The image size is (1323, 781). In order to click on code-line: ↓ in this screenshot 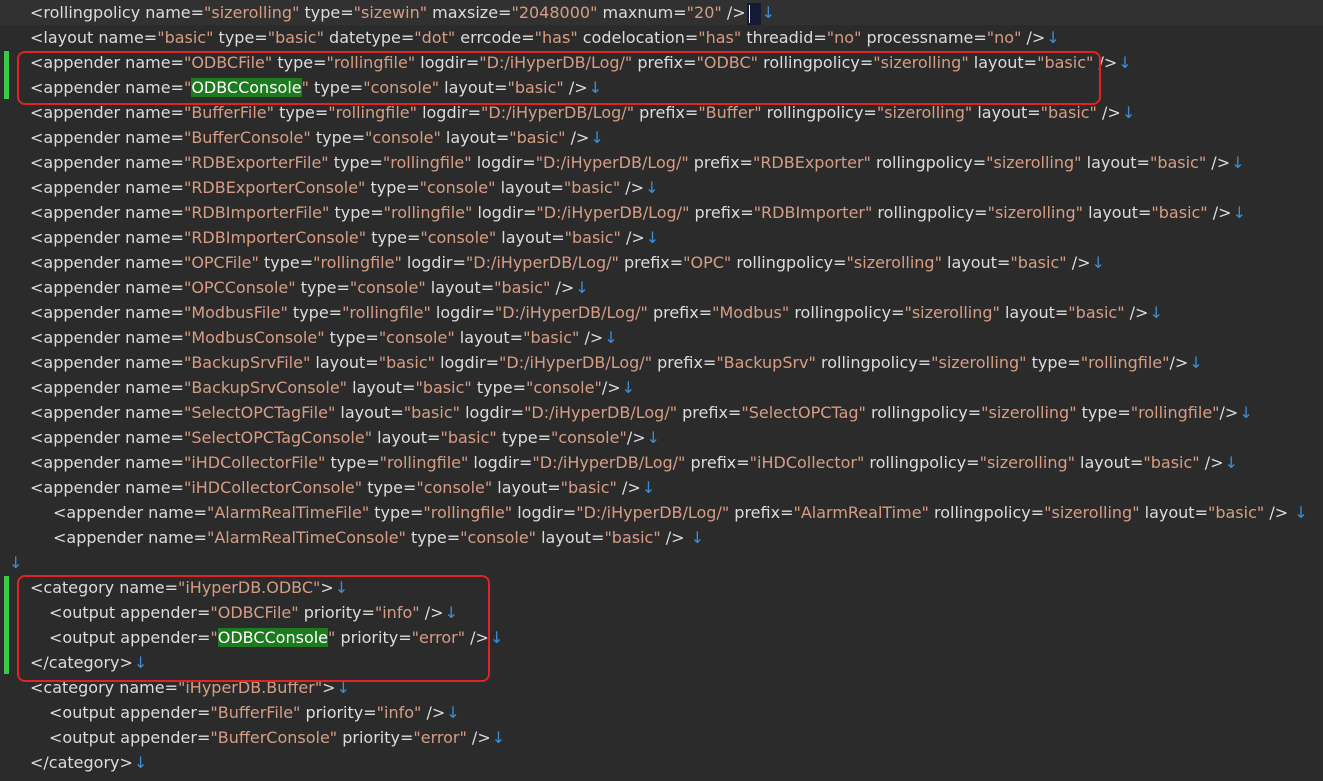, I will do `click(661, 562)`.